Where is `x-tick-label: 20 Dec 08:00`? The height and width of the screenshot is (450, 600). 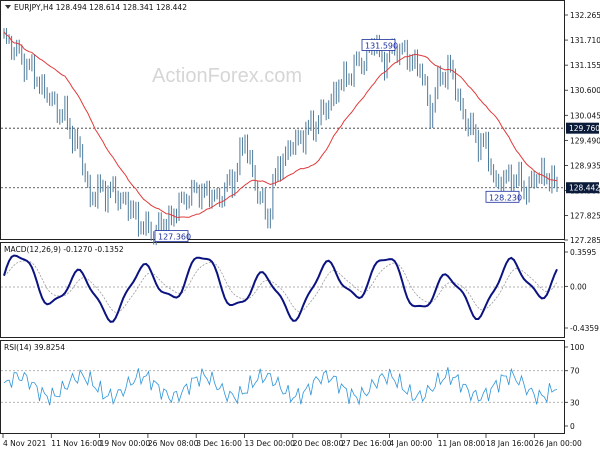 x-tick-label: 20 Dec 08:00 is located at coordinates (318, 443).